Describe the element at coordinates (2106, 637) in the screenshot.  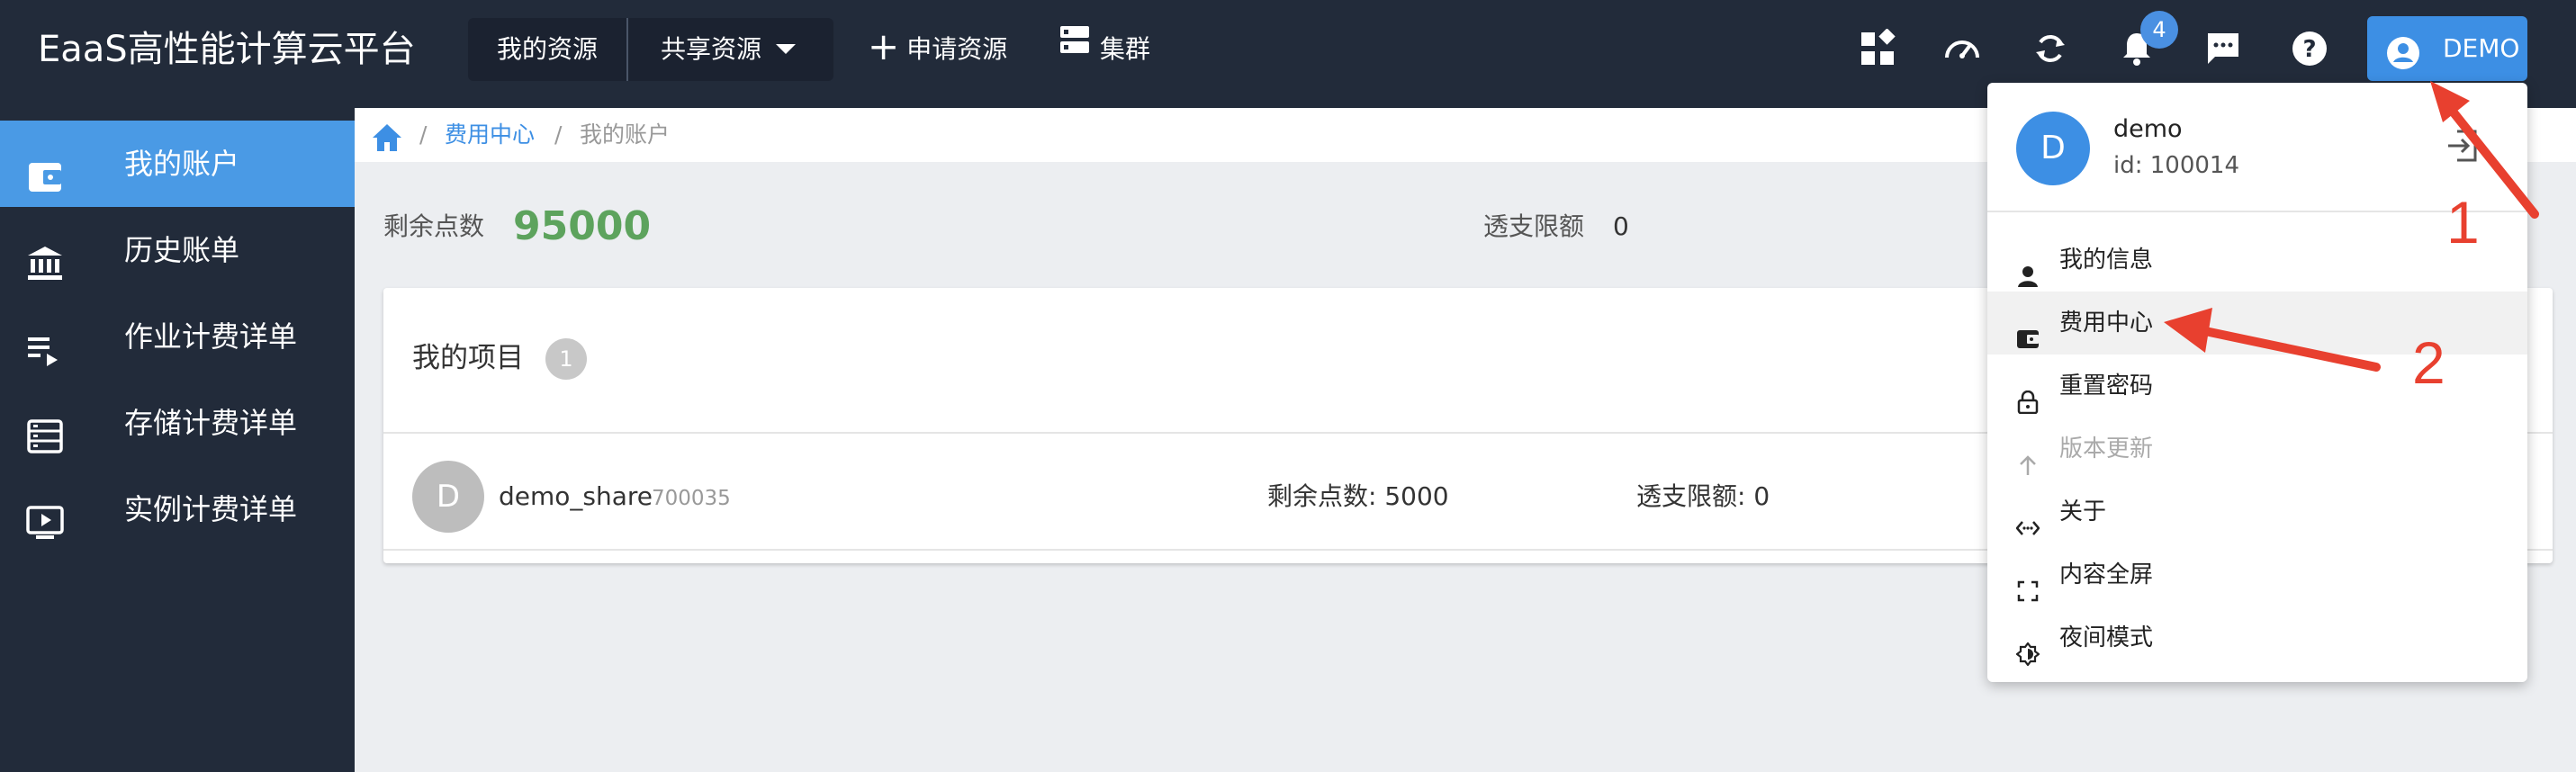
I see `menu-item-label: 夜间模式` at that location.